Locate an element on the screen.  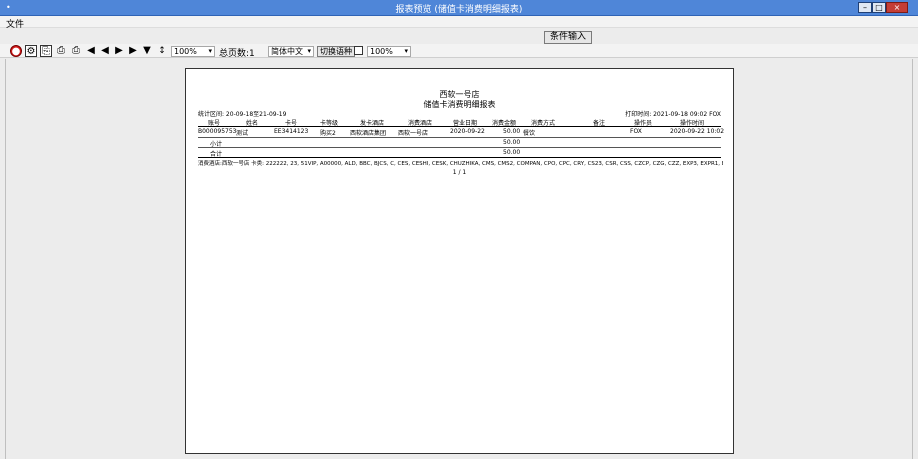
cell-card-level: 购买2 is located at coordinates (328, 133).